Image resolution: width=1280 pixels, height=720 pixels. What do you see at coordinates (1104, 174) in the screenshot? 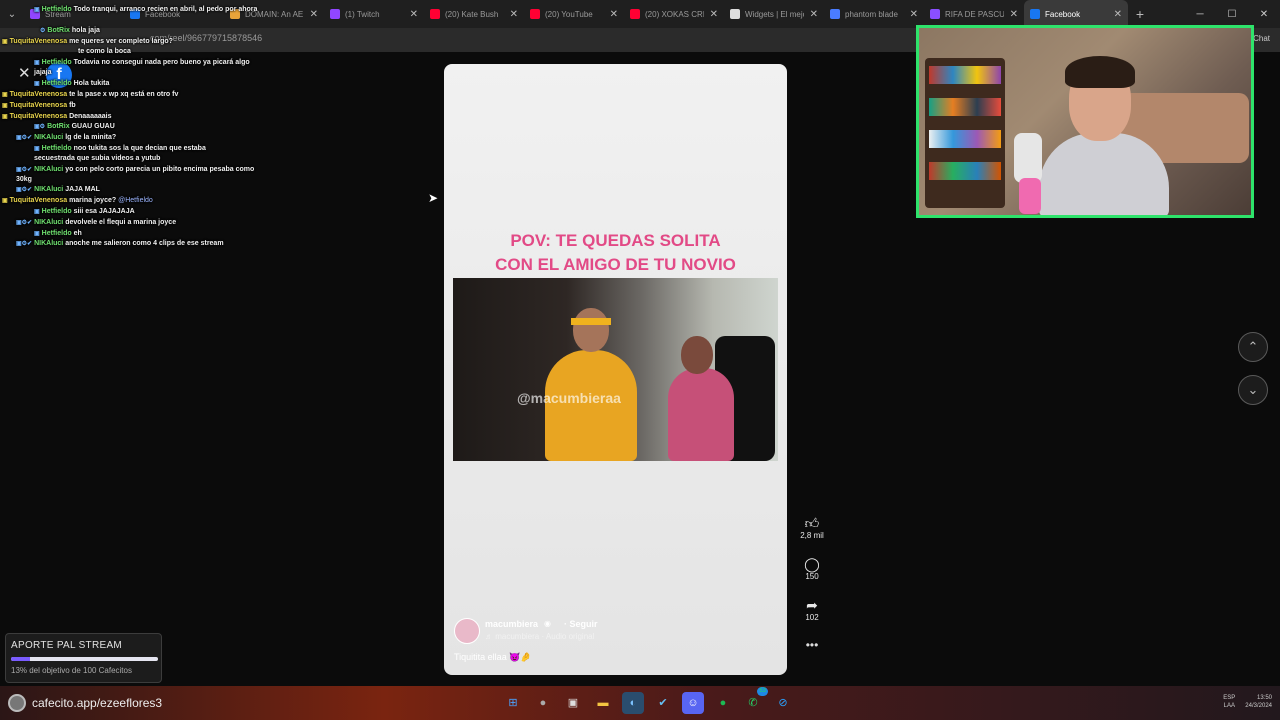
I see `streamer-body` at bounding box center [1104, 174].